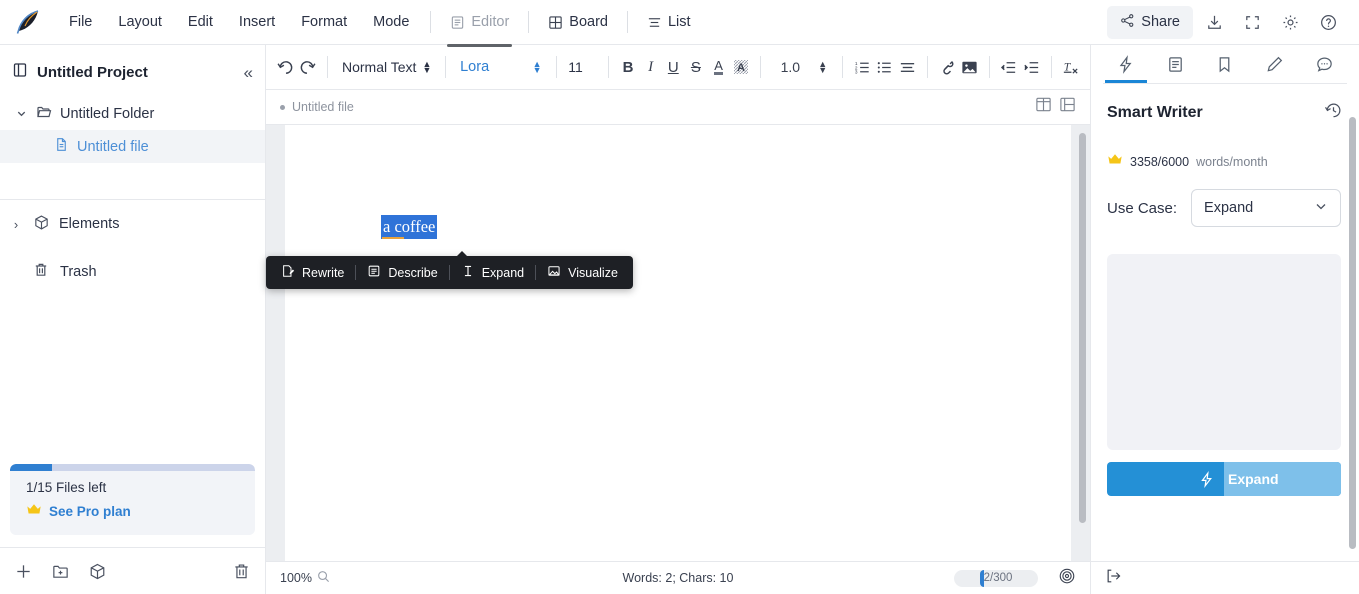 Image resolution: width=1359 pixels, height=594 pixels. I want to click on line-height-stepper: ▲ ▼, so click(822, 67).